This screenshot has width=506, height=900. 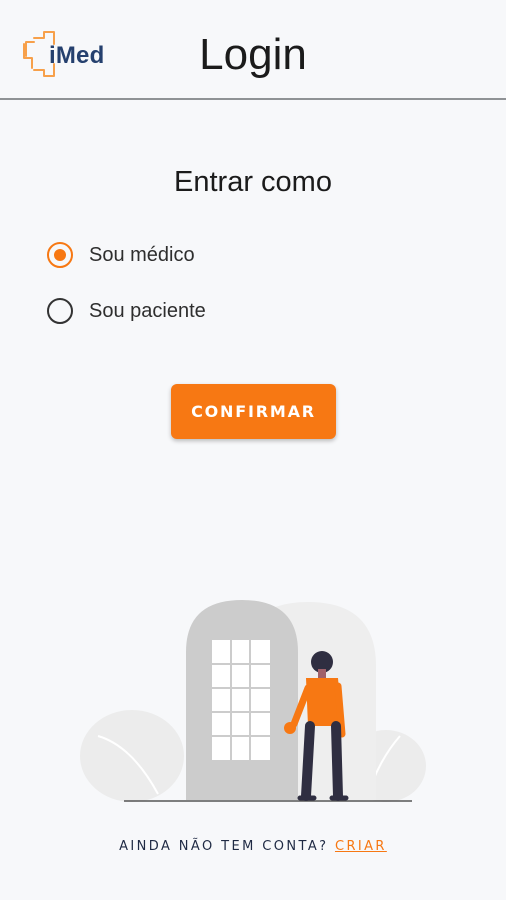 I want to click on page-title: Login, so click(x=253, y=54).